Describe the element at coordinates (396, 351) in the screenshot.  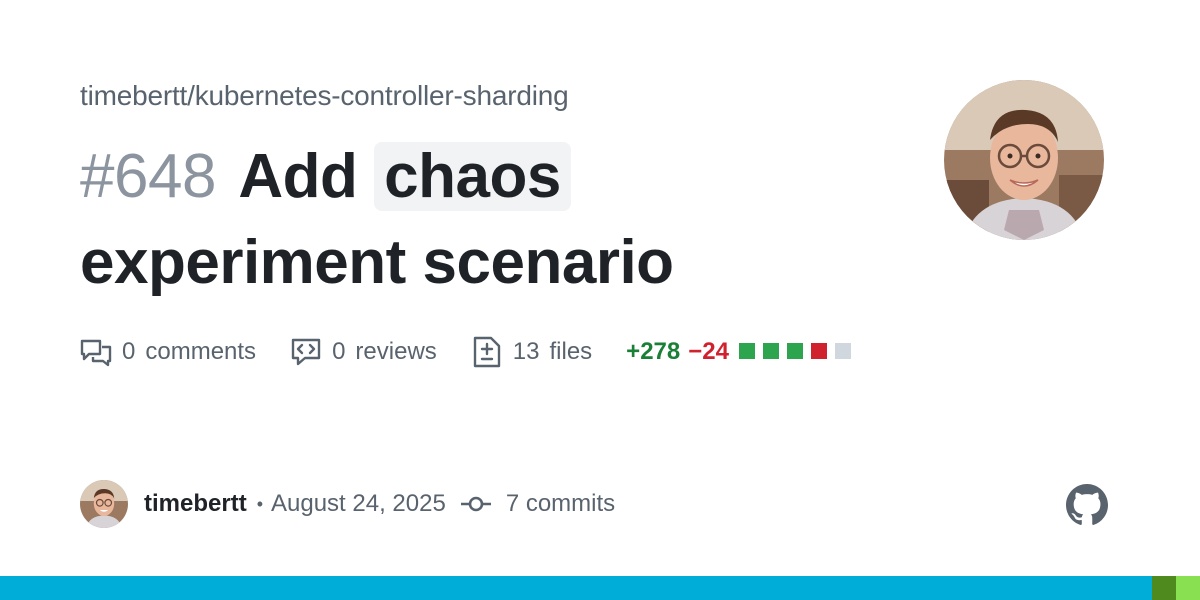
I see `reviews-label: reviews` at that location.